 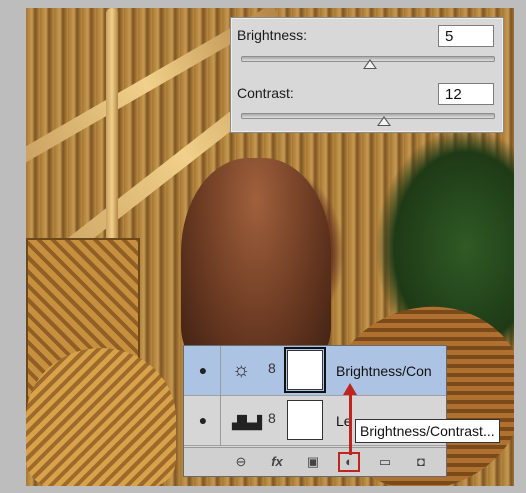 What do you see at coordinates (367, 75) in the screenshot?
I see `brightness-contrast-properties-panel: Brightness: 5 Contrast: 12` at bounding box center [367, 75].